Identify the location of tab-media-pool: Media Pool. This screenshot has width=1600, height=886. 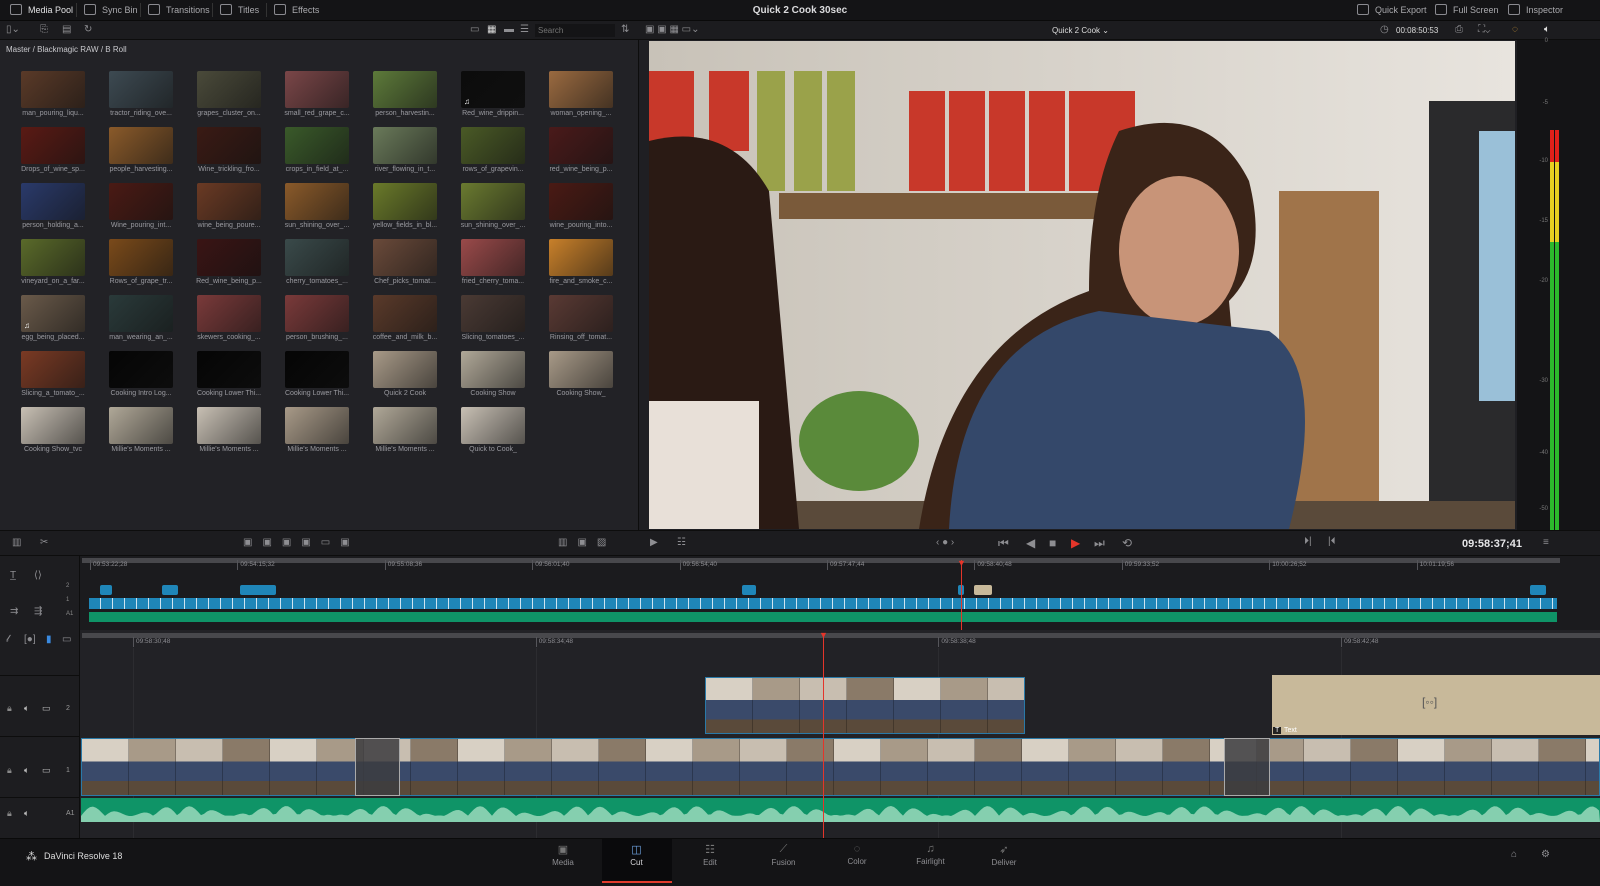
(41, 9).